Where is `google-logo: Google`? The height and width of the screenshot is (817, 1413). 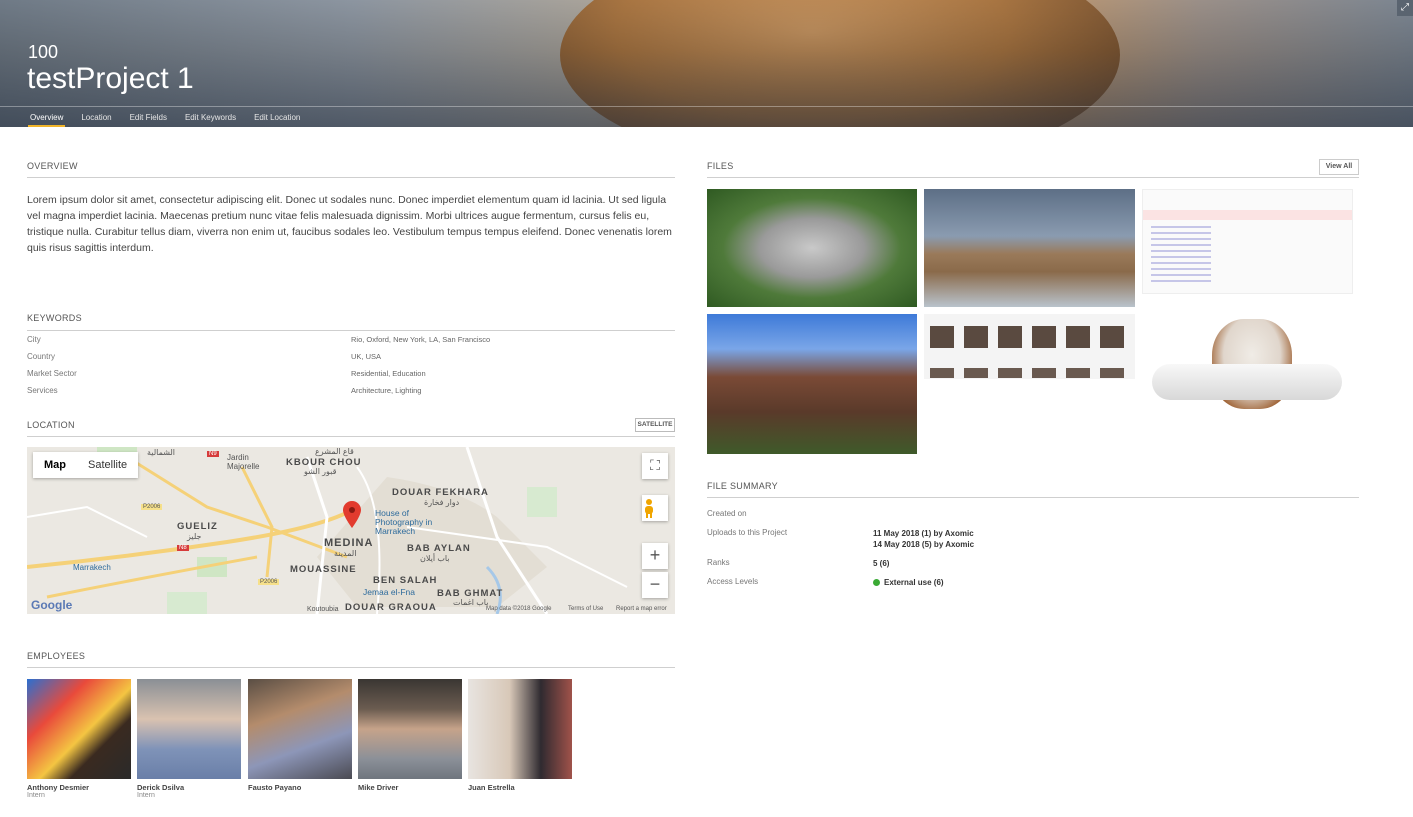 google-logo: Google is located at coordinates (52, 605).